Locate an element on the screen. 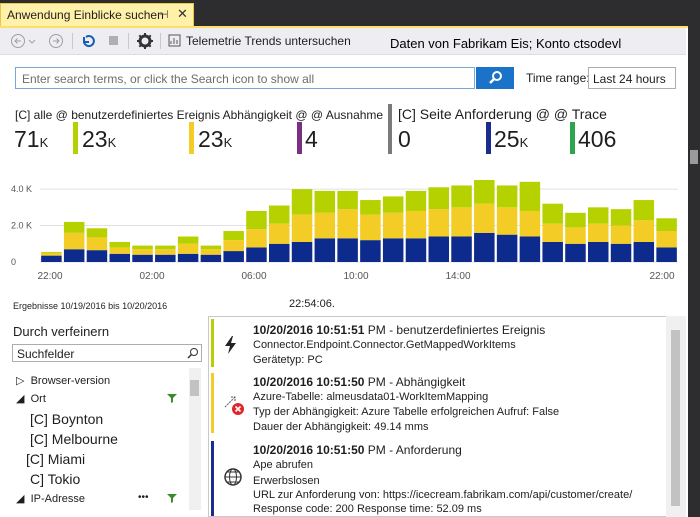 This screenshot has width=700, height=517. time-range-select: Last 24 hours is located at coordinates (632, 78).